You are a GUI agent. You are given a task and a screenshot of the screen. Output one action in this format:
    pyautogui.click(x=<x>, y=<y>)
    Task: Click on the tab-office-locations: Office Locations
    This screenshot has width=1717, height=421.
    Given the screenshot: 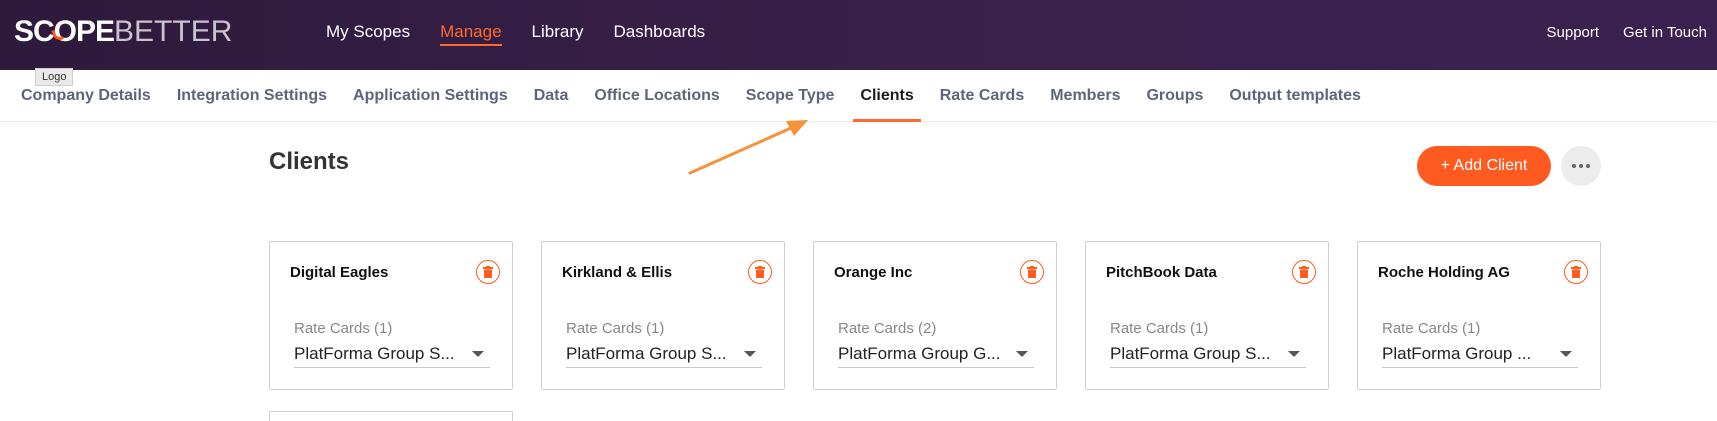 What is the action you would take?
    pyautogui.click(x=656, y=96)
    